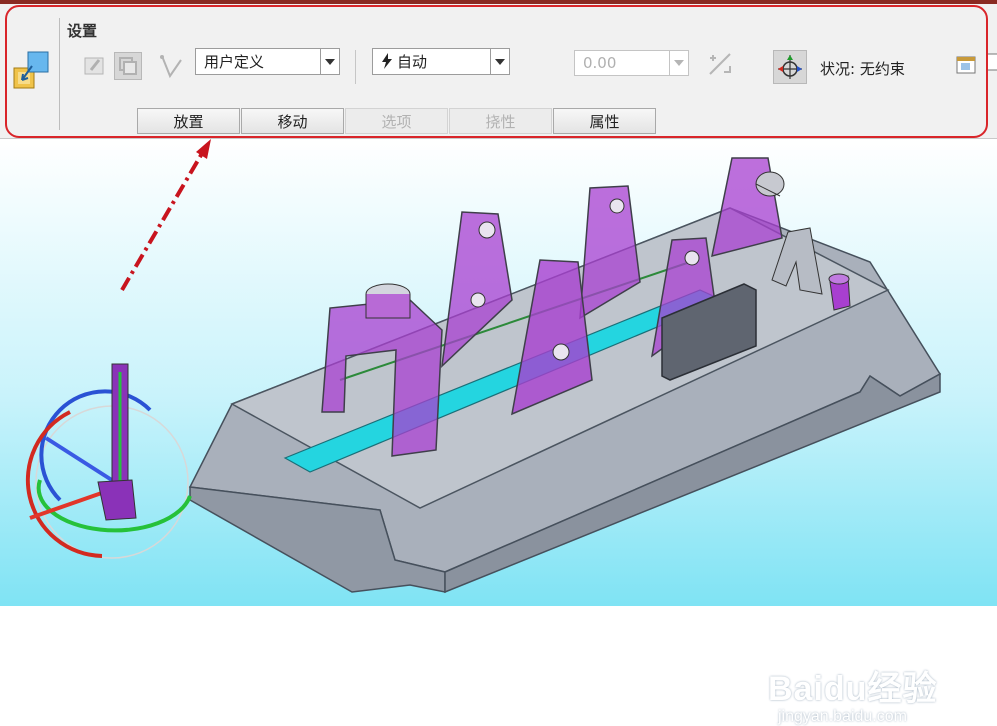  Describe the element at coordinates (853, 689) in the screenshot. I see `watermark-logo: Baidu经验` at that location.